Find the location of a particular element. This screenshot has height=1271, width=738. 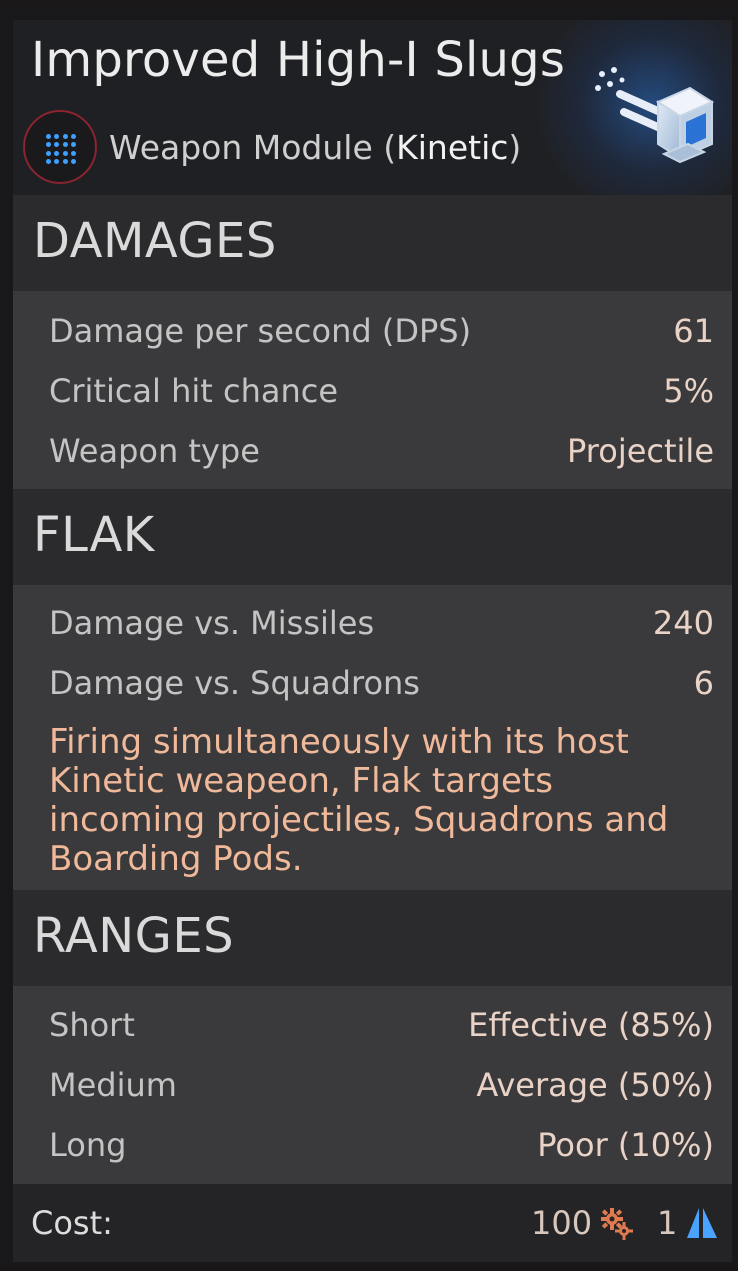

stat-label: Weapon type is located at coordinates (154, 451).